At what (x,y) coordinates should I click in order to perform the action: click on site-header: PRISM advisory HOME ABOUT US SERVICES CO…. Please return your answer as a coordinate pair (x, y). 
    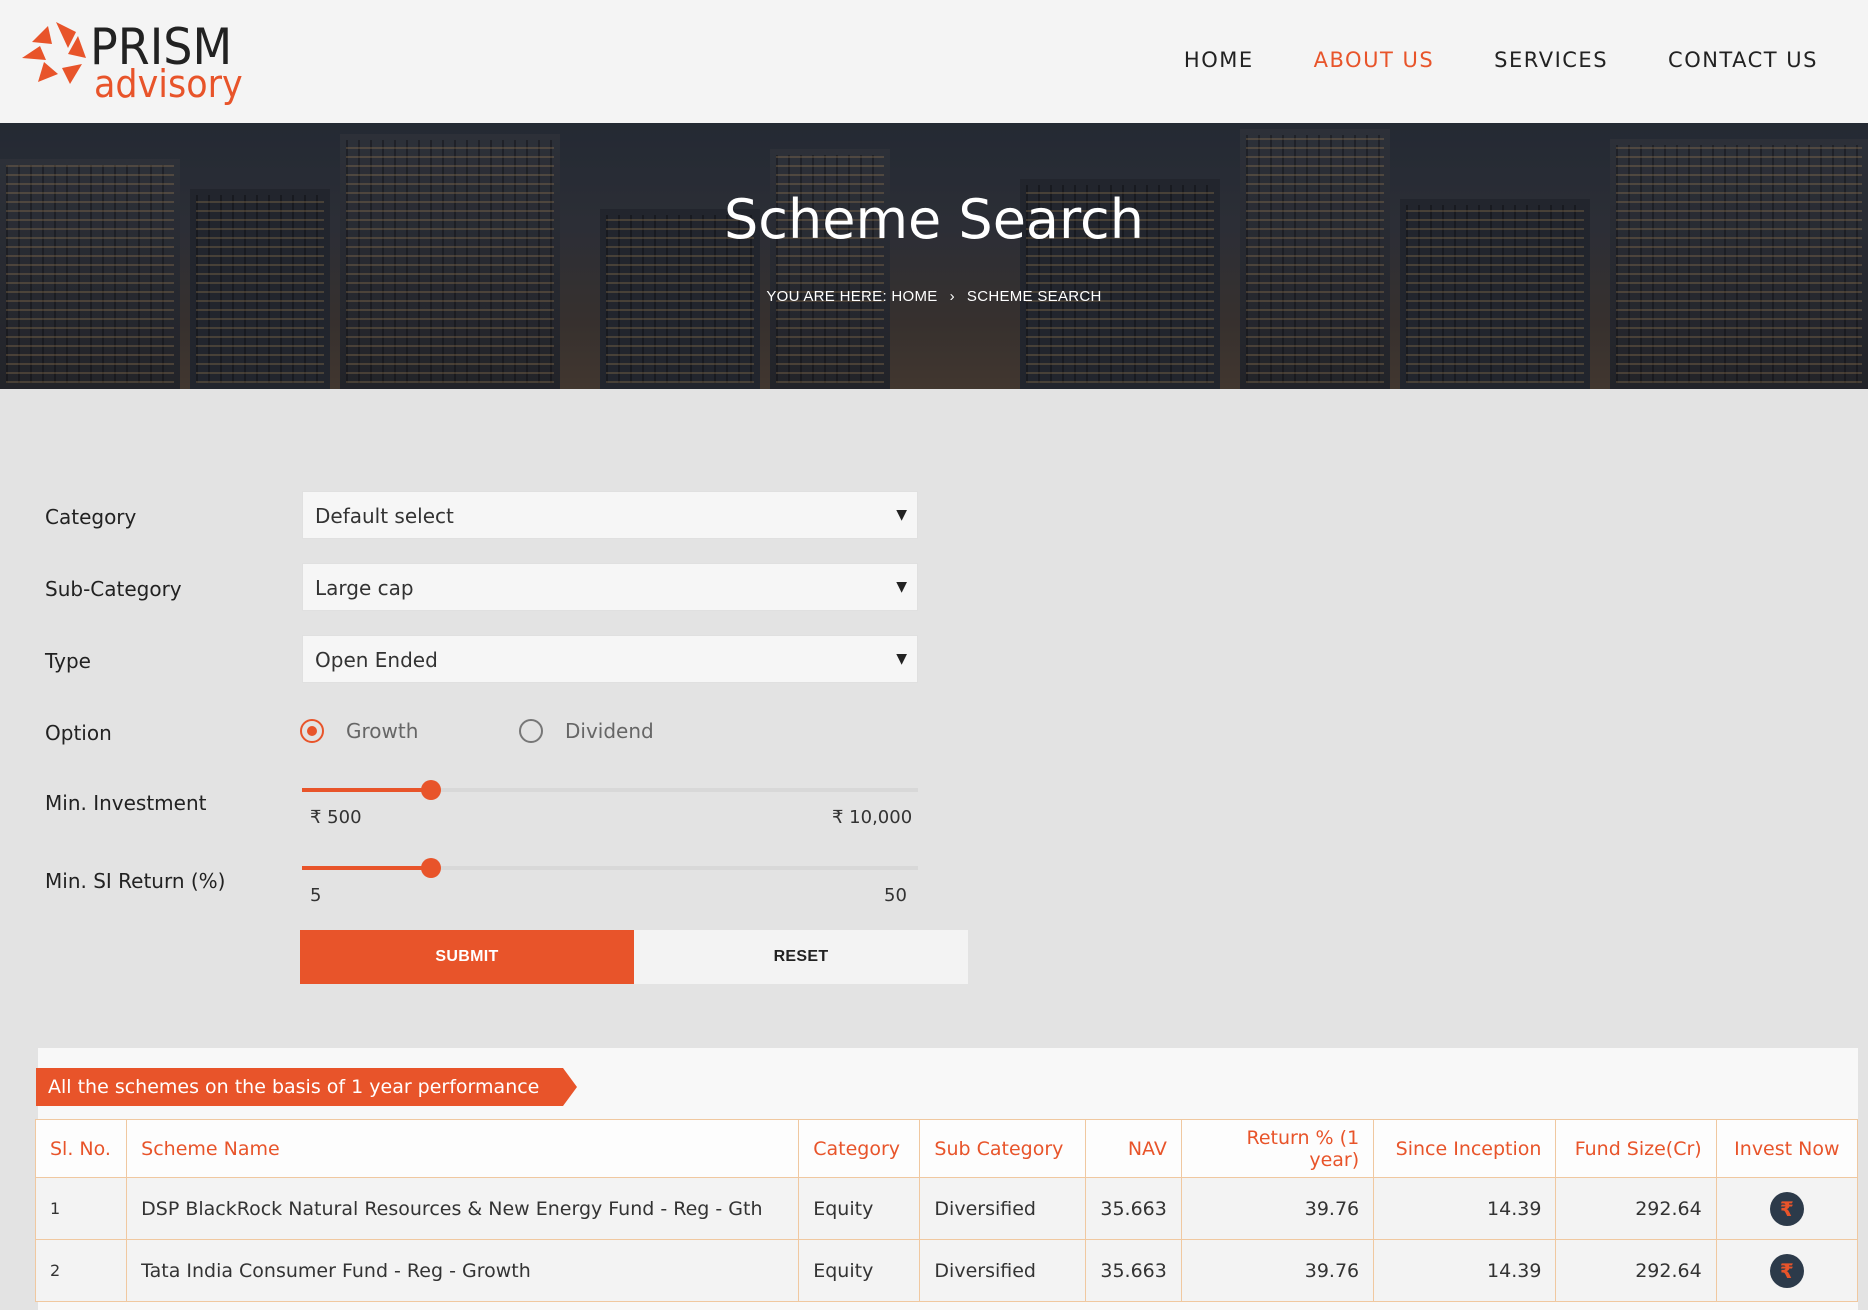
    Looking at the image, I should click on (934, 61).